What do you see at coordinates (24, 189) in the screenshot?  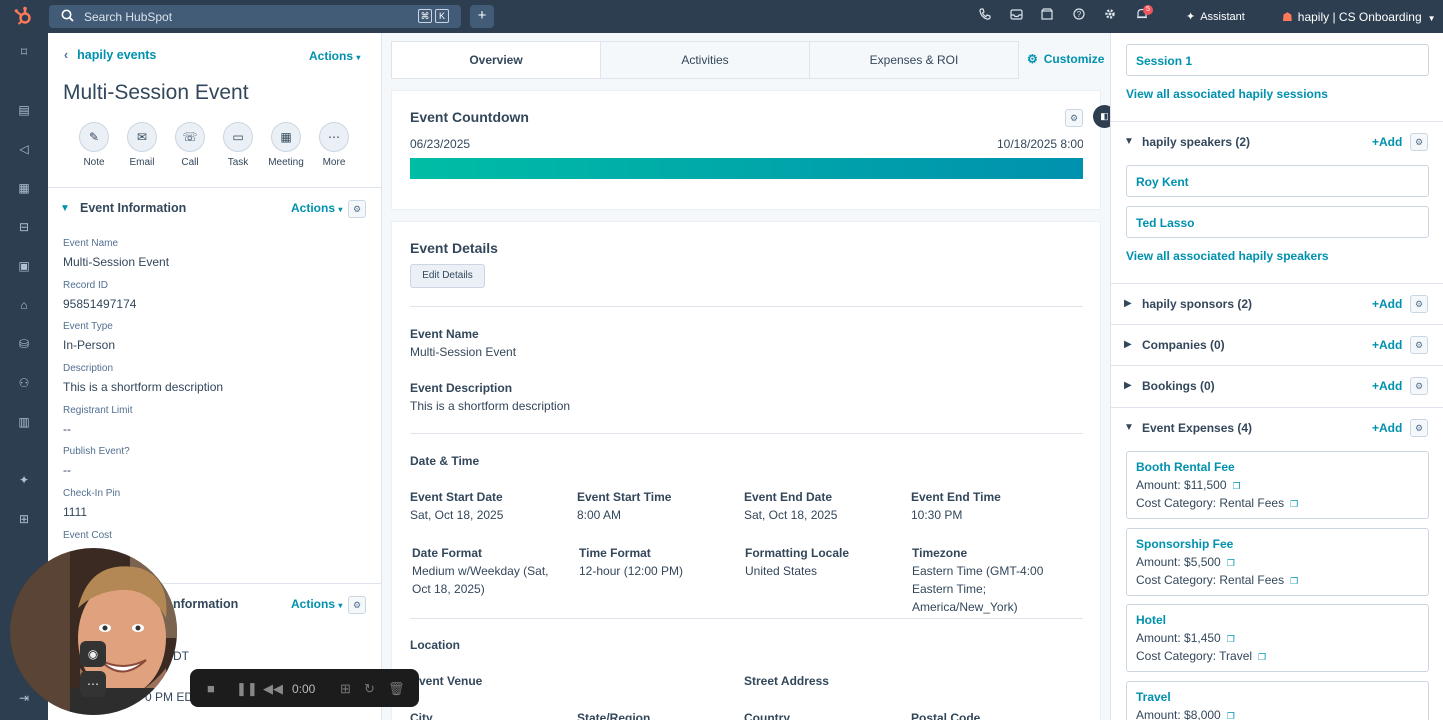 I see `sales-icon: ▦` at bounding box center [24, 189].